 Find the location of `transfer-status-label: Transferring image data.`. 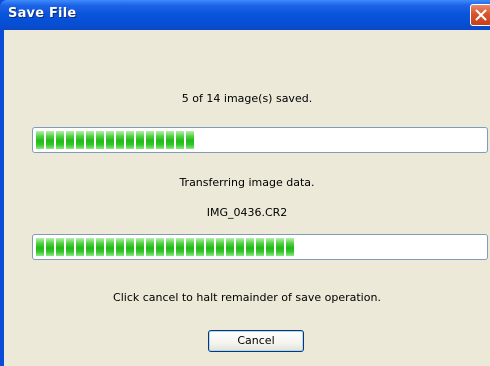

transfer-status-label: Transferring image data. is located at coordinates (247, 182).